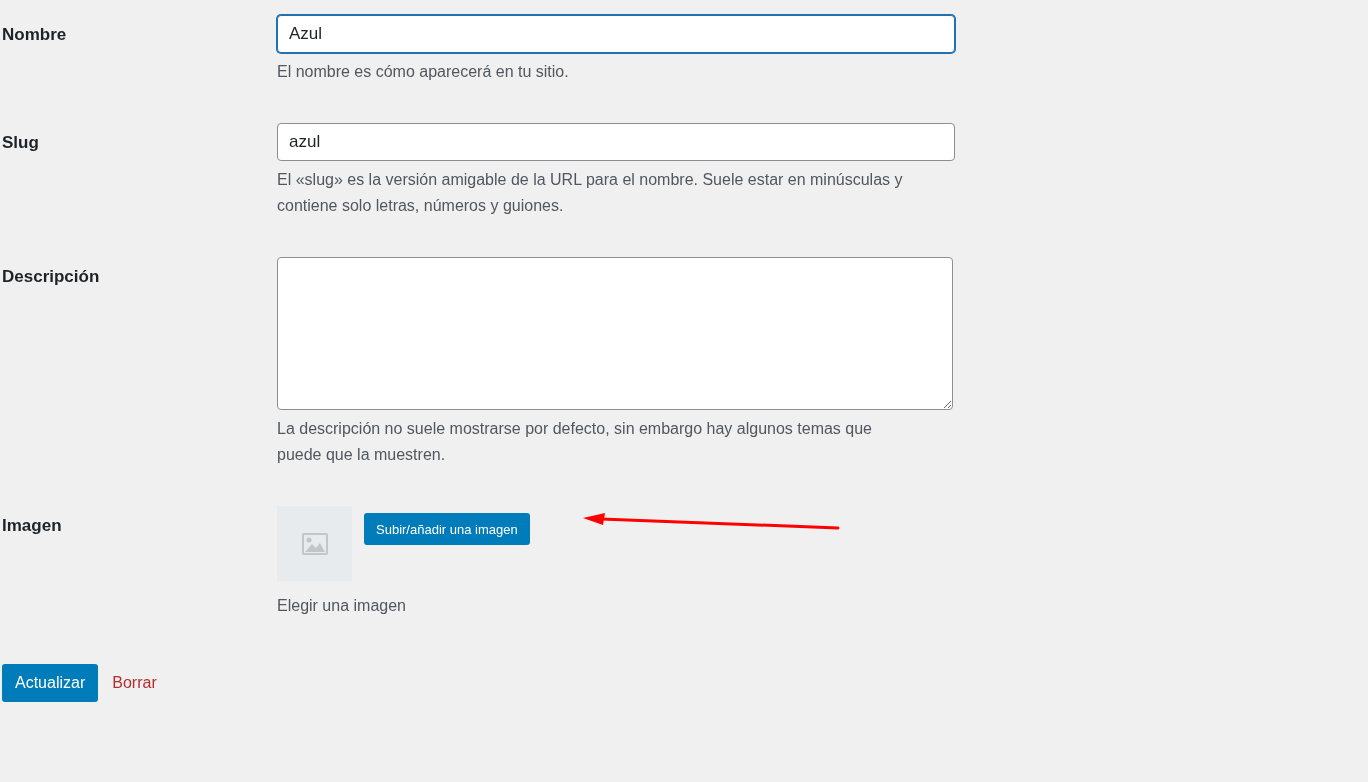 This screenshot has height=782, width=1368. What do you see at coordinates (616, 142) in the screenshot?
I see `text-input: azul` at bounding box center [616, 142].